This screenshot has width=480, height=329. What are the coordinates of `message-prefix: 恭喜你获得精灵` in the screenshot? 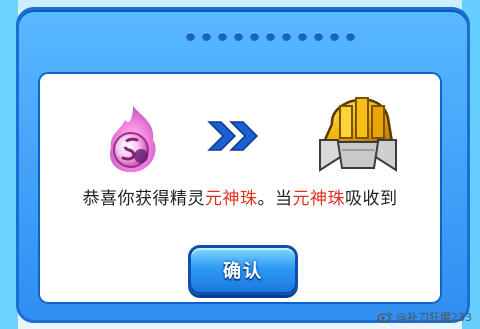 It's located at (143, 199).